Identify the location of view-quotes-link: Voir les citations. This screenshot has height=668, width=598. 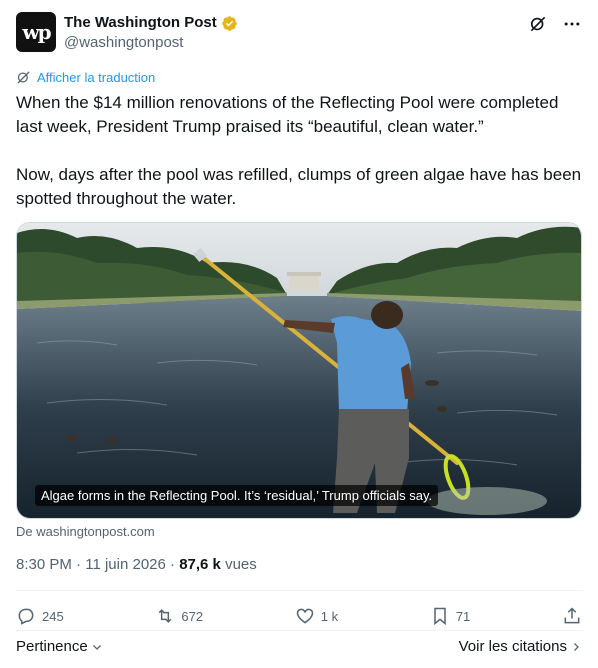
(520, 646).